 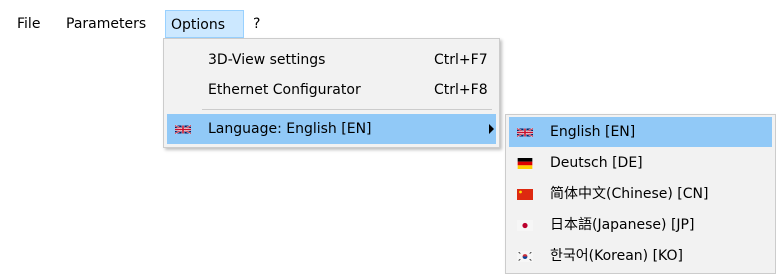 I want to click on language-item-korean: 한국어(Korean) [KO], so click(x=640, y=256).